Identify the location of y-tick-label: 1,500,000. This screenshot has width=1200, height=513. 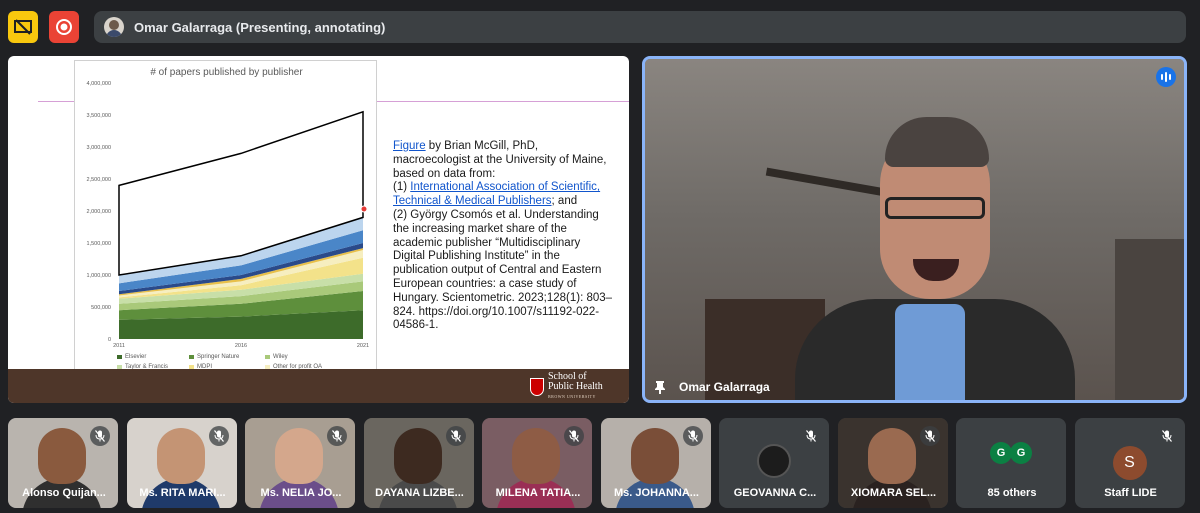
(99, 244).